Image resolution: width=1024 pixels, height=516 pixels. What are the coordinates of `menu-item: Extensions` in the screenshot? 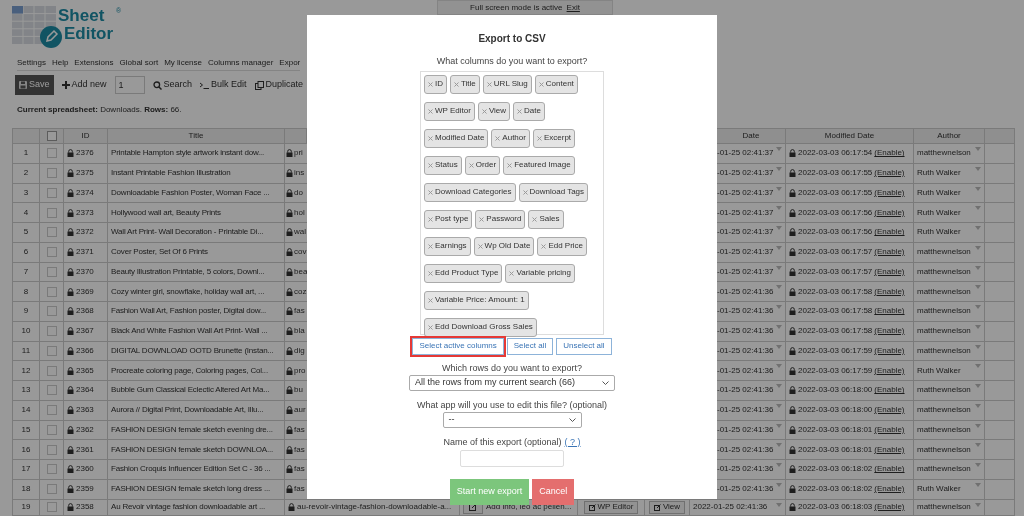 It's located at (94, 62).